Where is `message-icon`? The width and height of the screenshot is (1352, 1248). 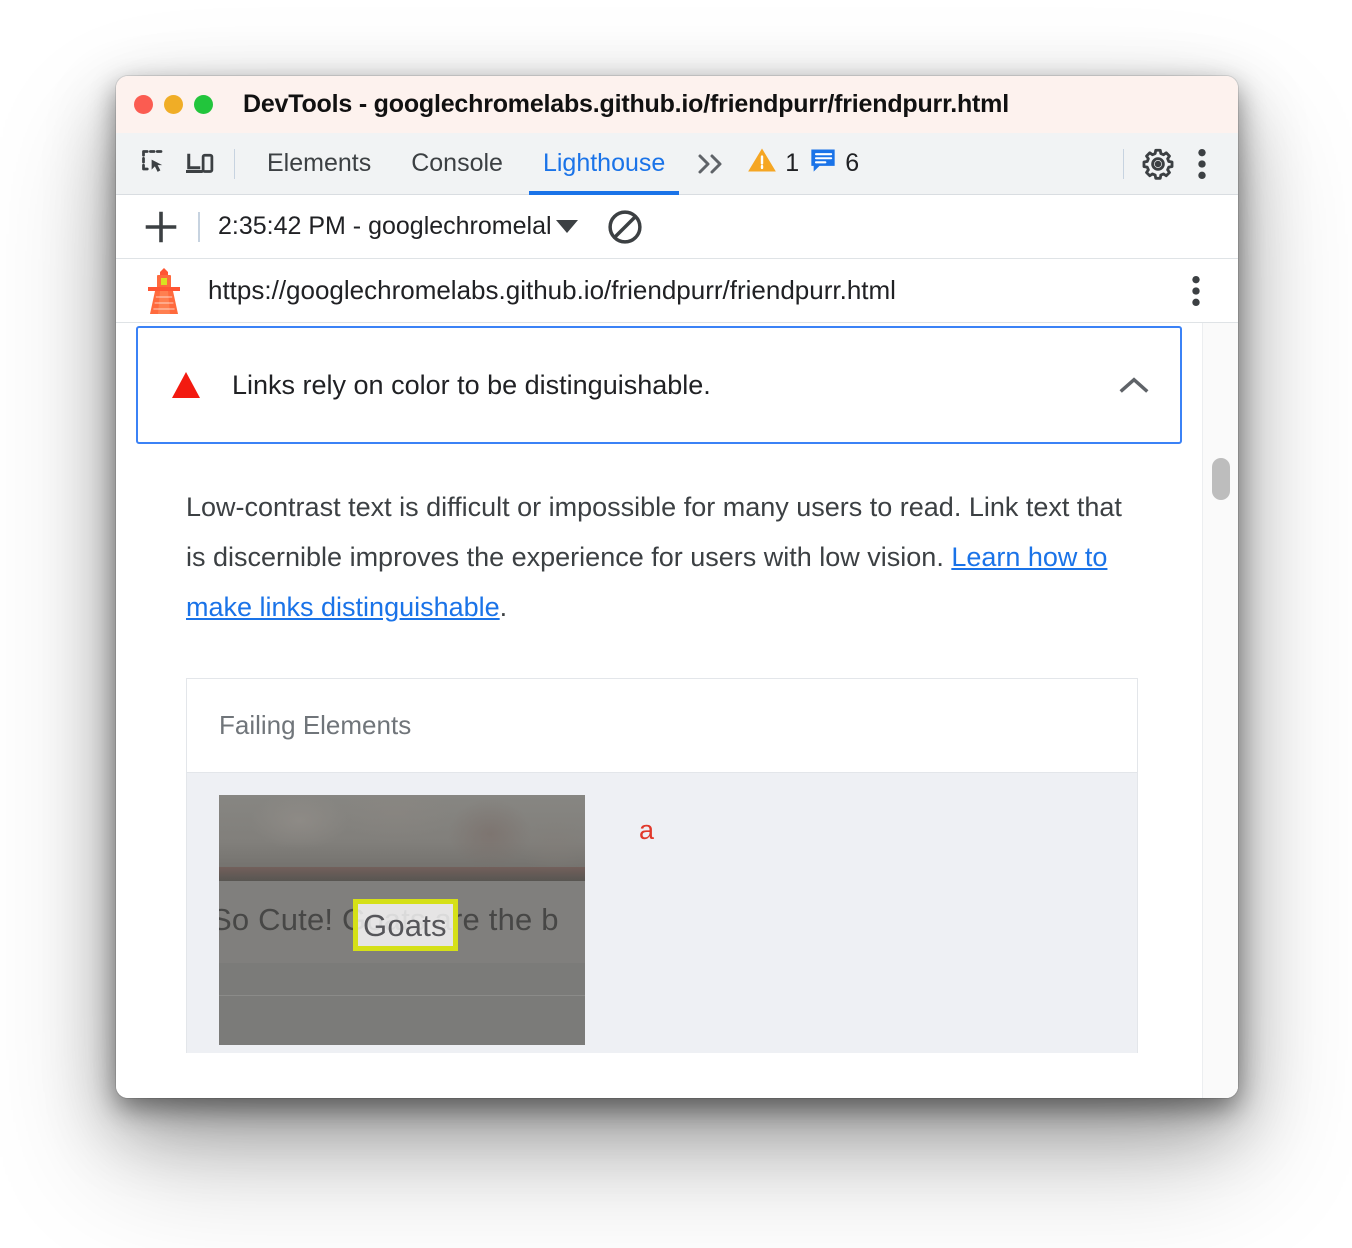
message-icon is located at coordinates (823, 163).